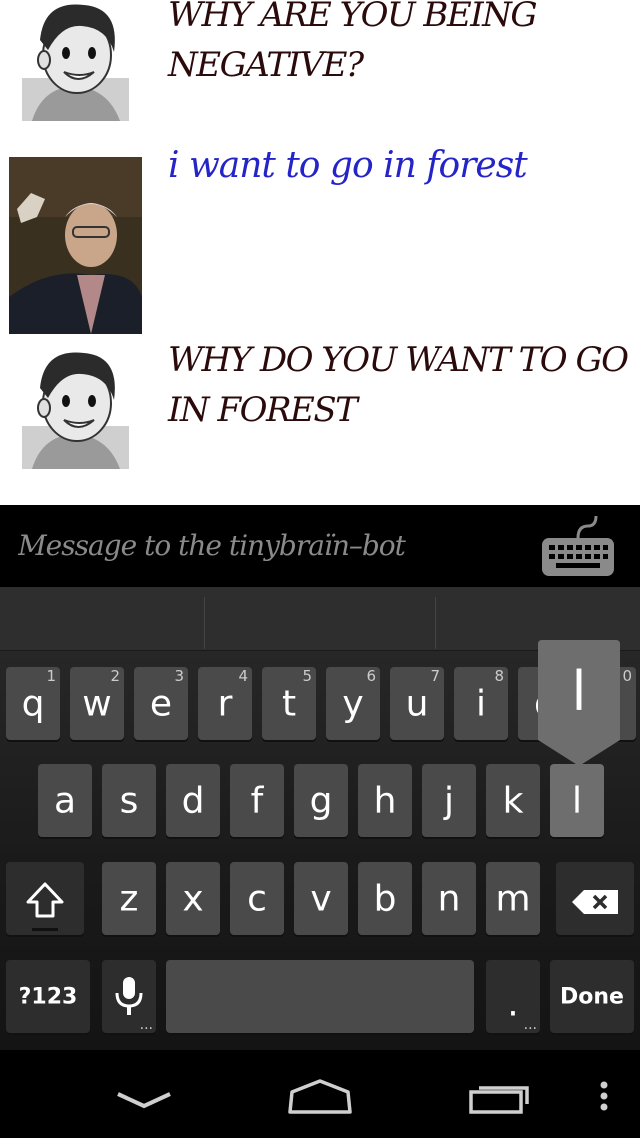 The height and width of the screenshot is (1138, 640). Describe the element at coordinates (417, 703) in the screenshot. I see `key-u: 7u` at that location.